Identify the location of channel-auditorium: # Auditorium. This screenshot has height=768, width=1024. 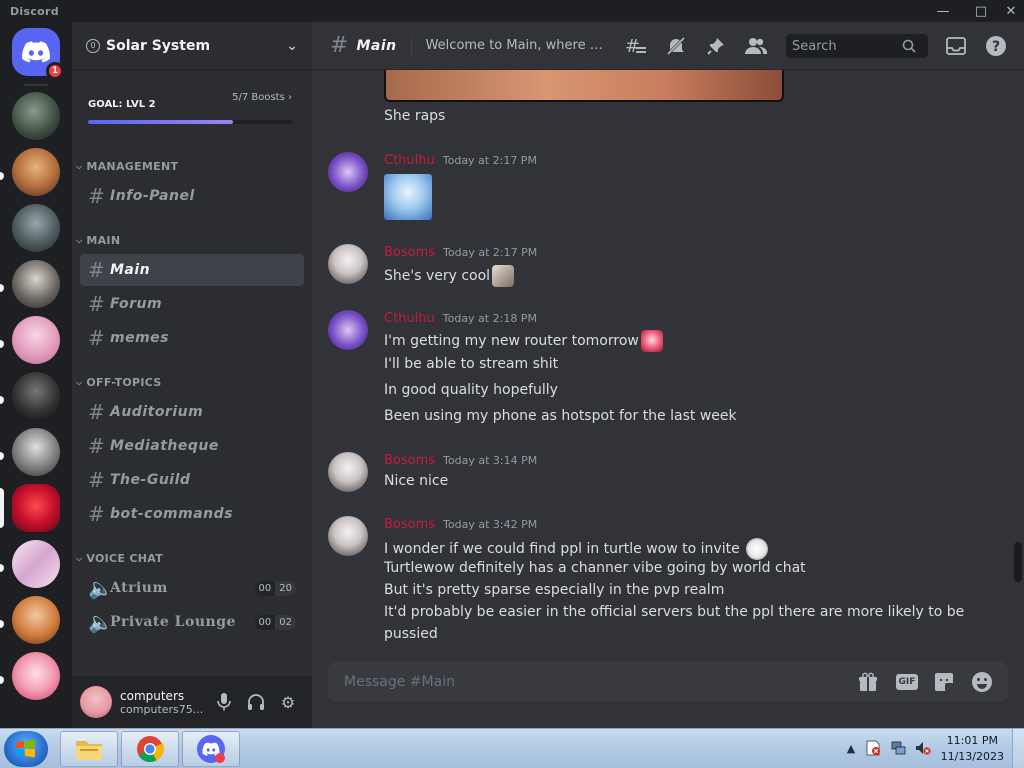
(192, 412).